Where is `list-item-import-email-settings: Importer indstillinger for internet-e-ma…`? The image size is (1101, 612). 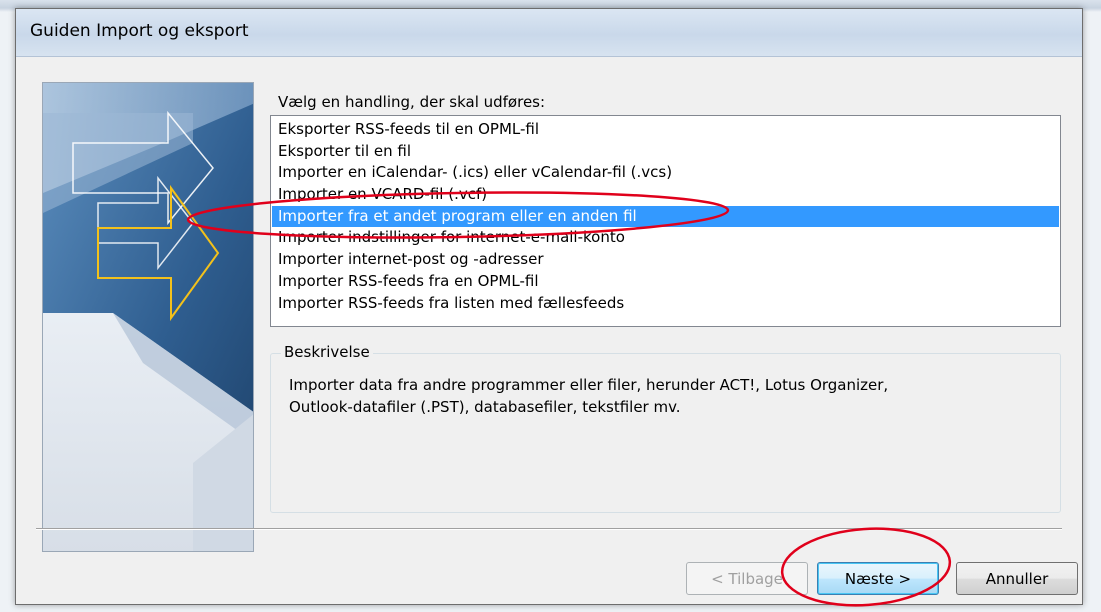
list-item-import-email-settings: Importer indstillinger for internet-e-ma… is located at coordinates (665, 238).